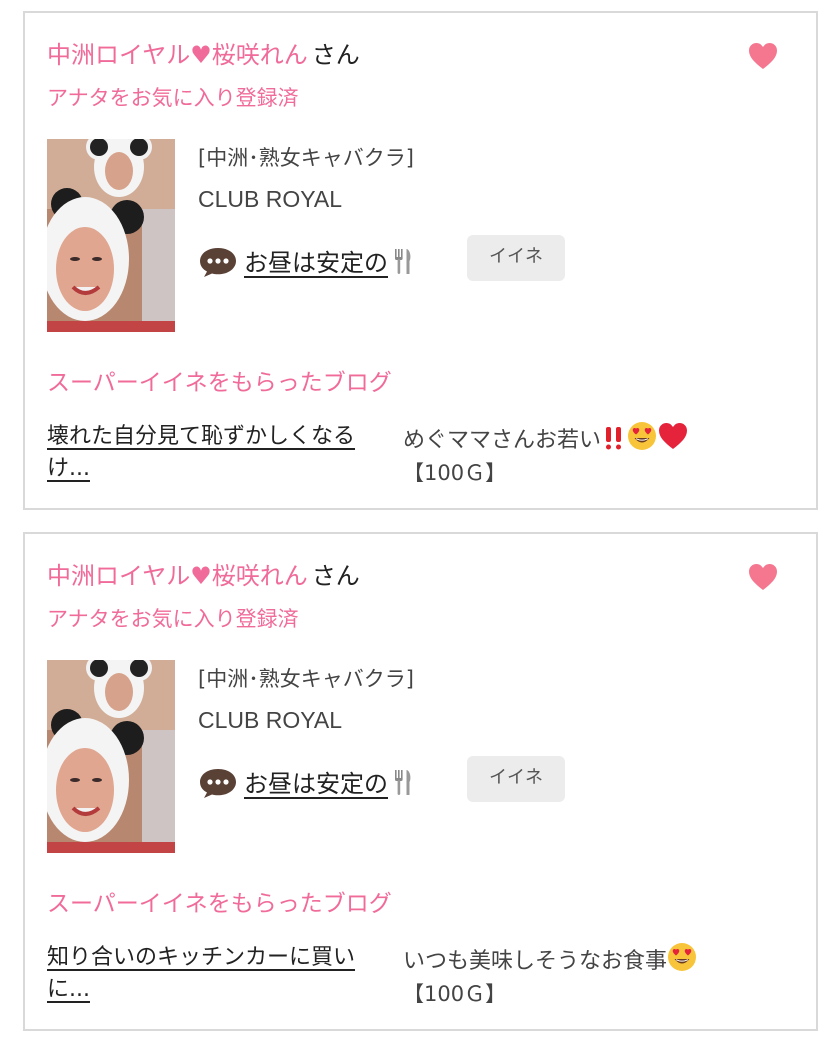  Describe the element at coordinates (603, 976) in the screenshot. I see `super-comment: いつも美味しそうなお食事 【100Ｇ】` at that location.